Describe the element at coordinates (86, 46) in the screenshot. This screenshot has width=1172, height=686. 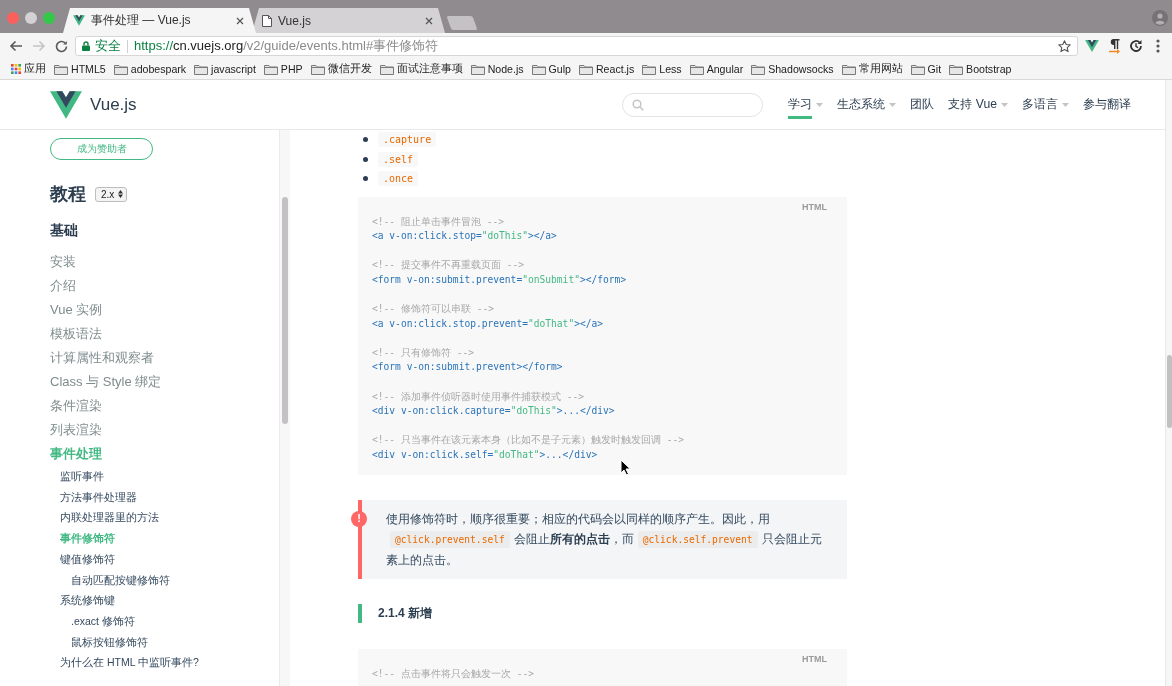
I see `lock-icon` at that location.